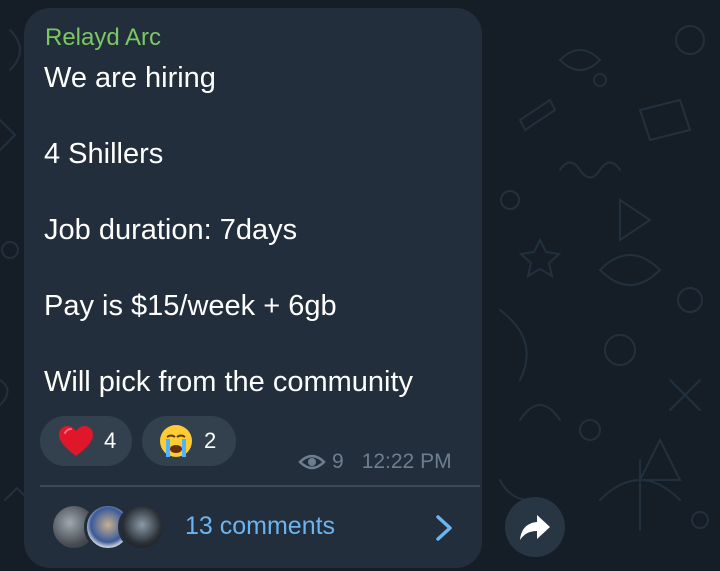  Describe the element at coordinates (229, 382) in the screenshot. I see `message-line: Will pick from the community` at that location.